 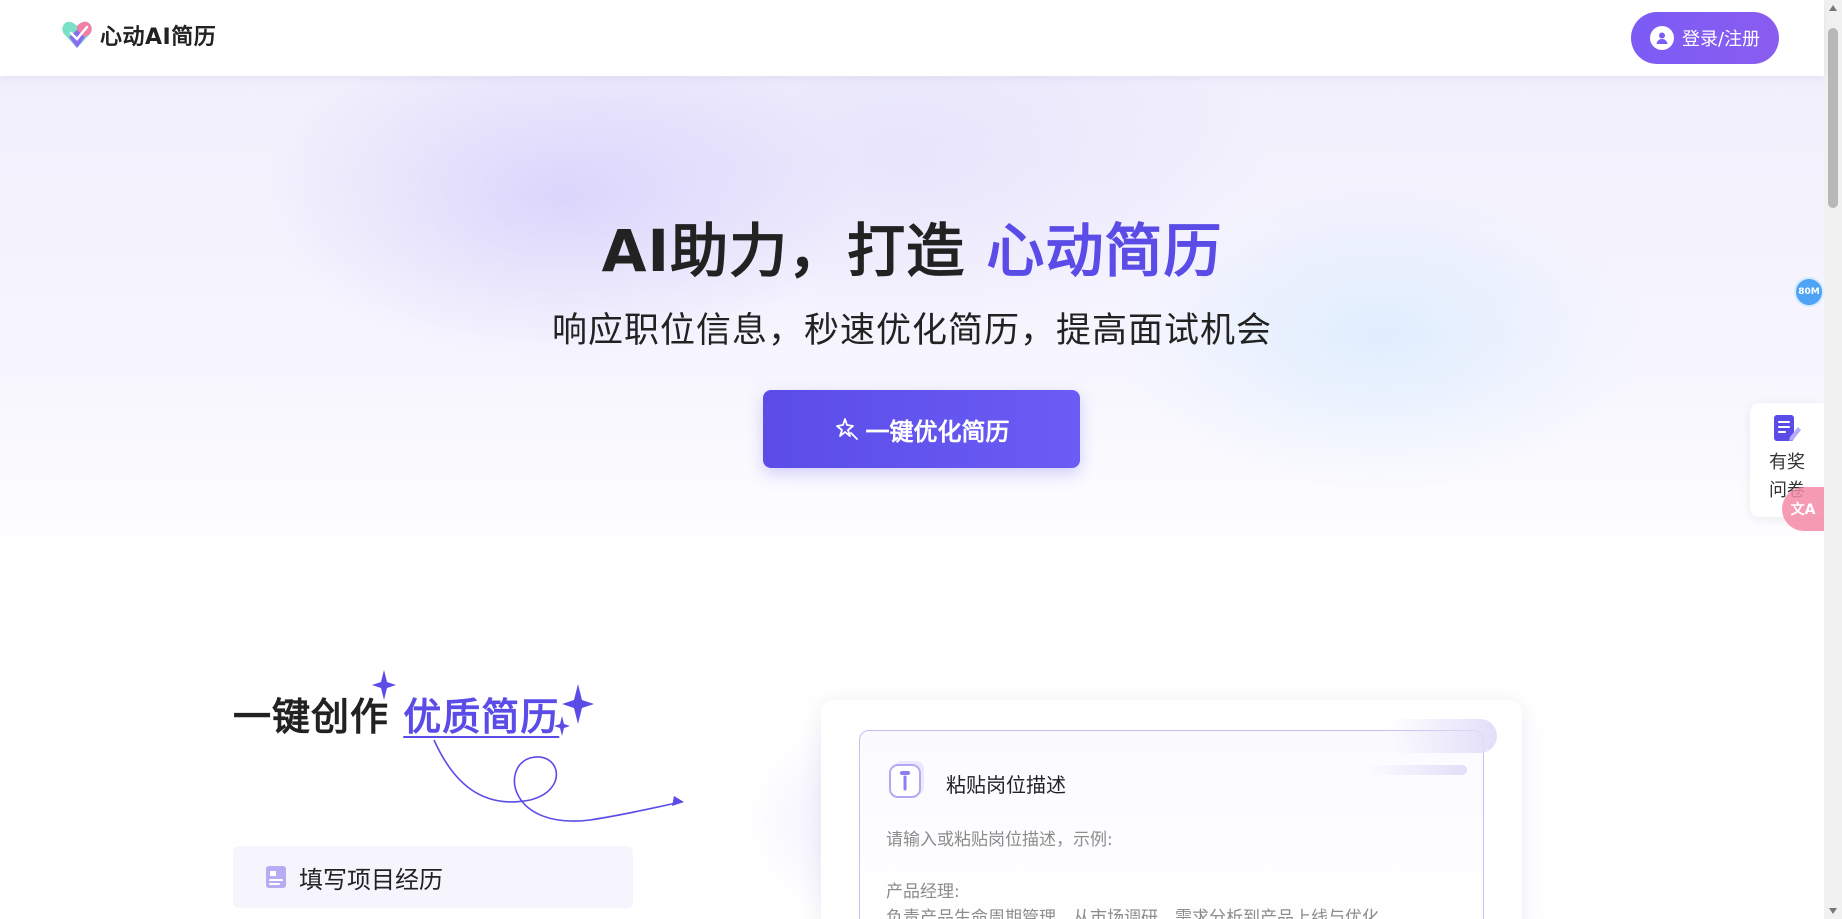 I want to click on login-register-label: 登录/注册, so click(x=1721, y=39).